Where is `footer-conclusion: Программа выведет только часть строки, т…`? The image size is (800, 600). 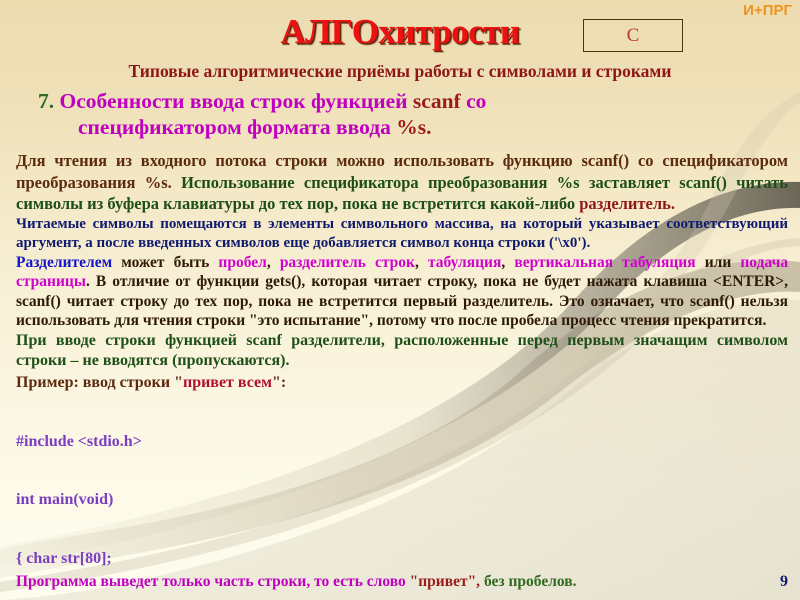 footer-conclusion: Программа выведет только часть строки, т… is located at coordinates (395, 582).